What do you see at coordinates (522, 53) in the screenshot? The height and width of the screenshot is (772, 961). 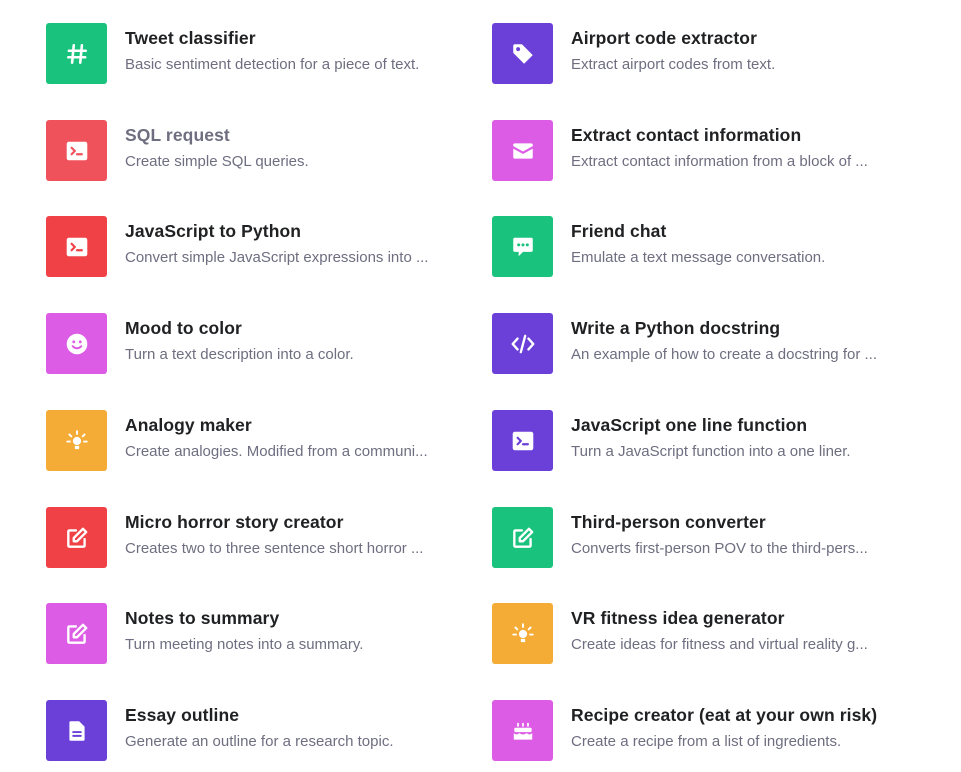 I see `tag-icon` at bounding box center [522, 53].